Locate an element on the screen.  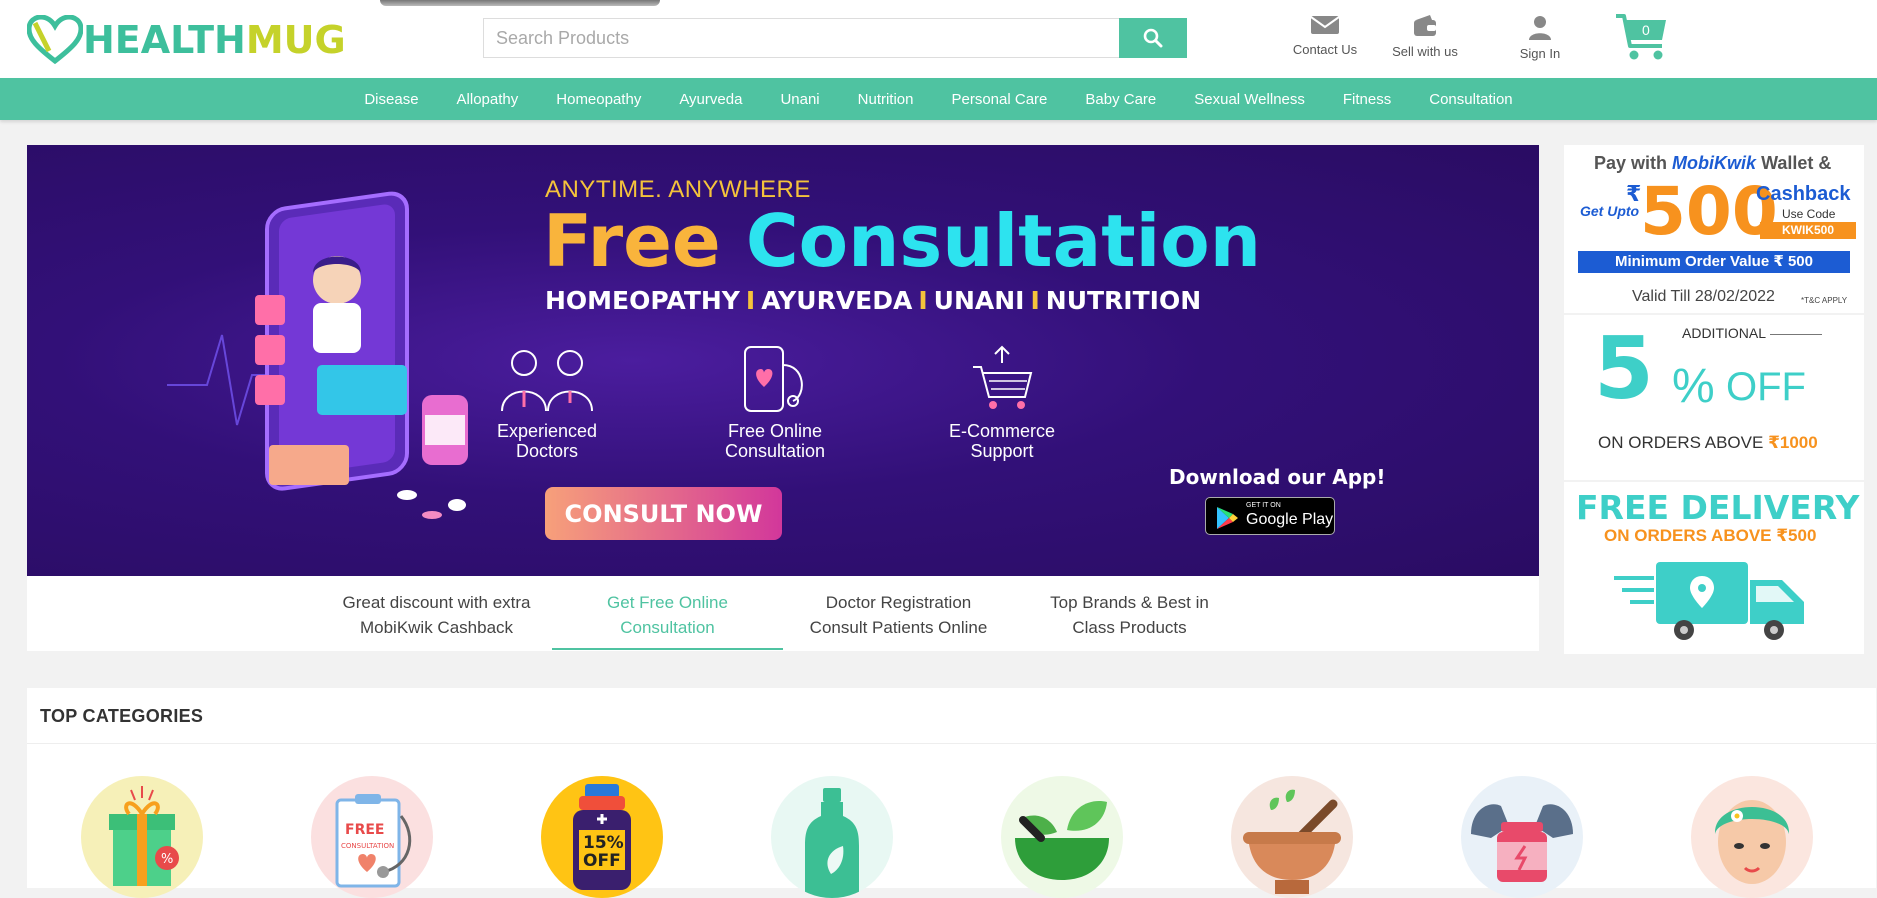
google-play-badge: GET IT ON Google Play is located at coordinates (1270, 516).